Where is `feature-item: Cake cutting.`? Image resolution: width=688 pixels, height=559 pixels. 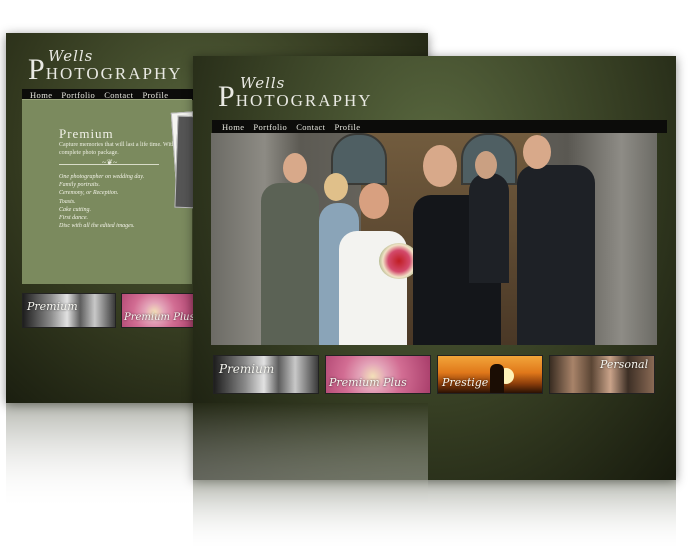
feature-item: Cake cutting. is located at coordinates (75, 209).